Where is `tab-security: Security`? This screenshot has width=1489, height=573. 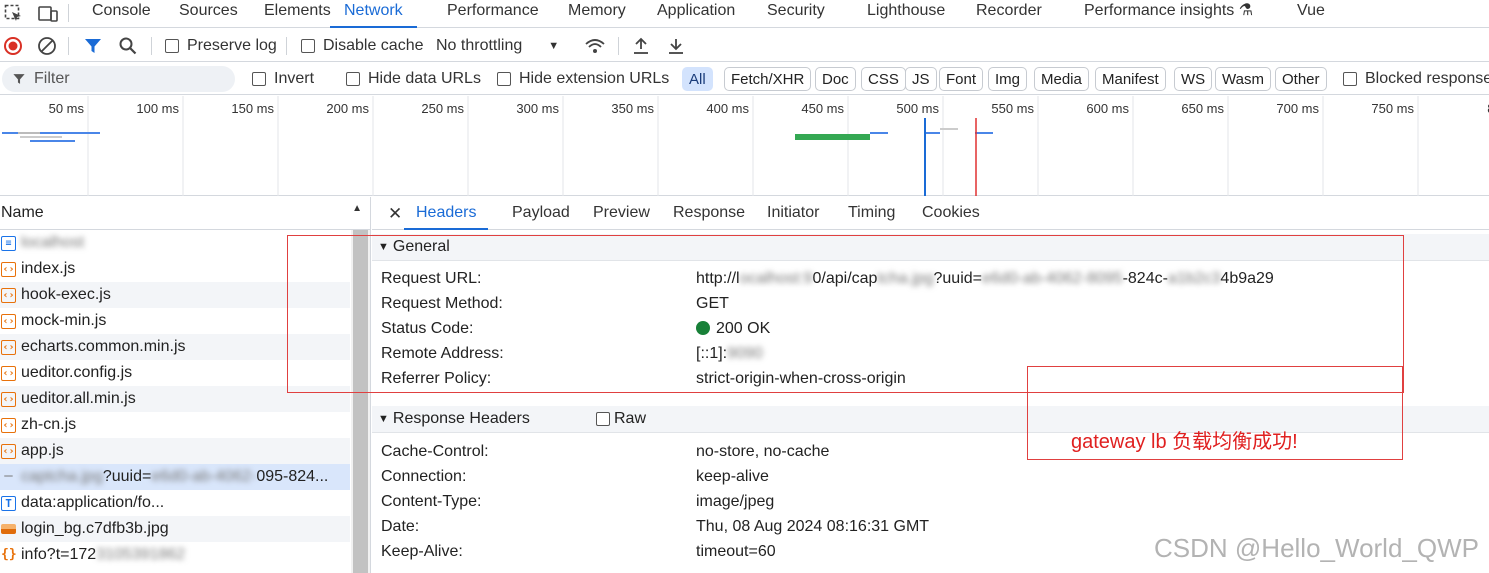
tab-security: Security is located at coordinates (796, 14).